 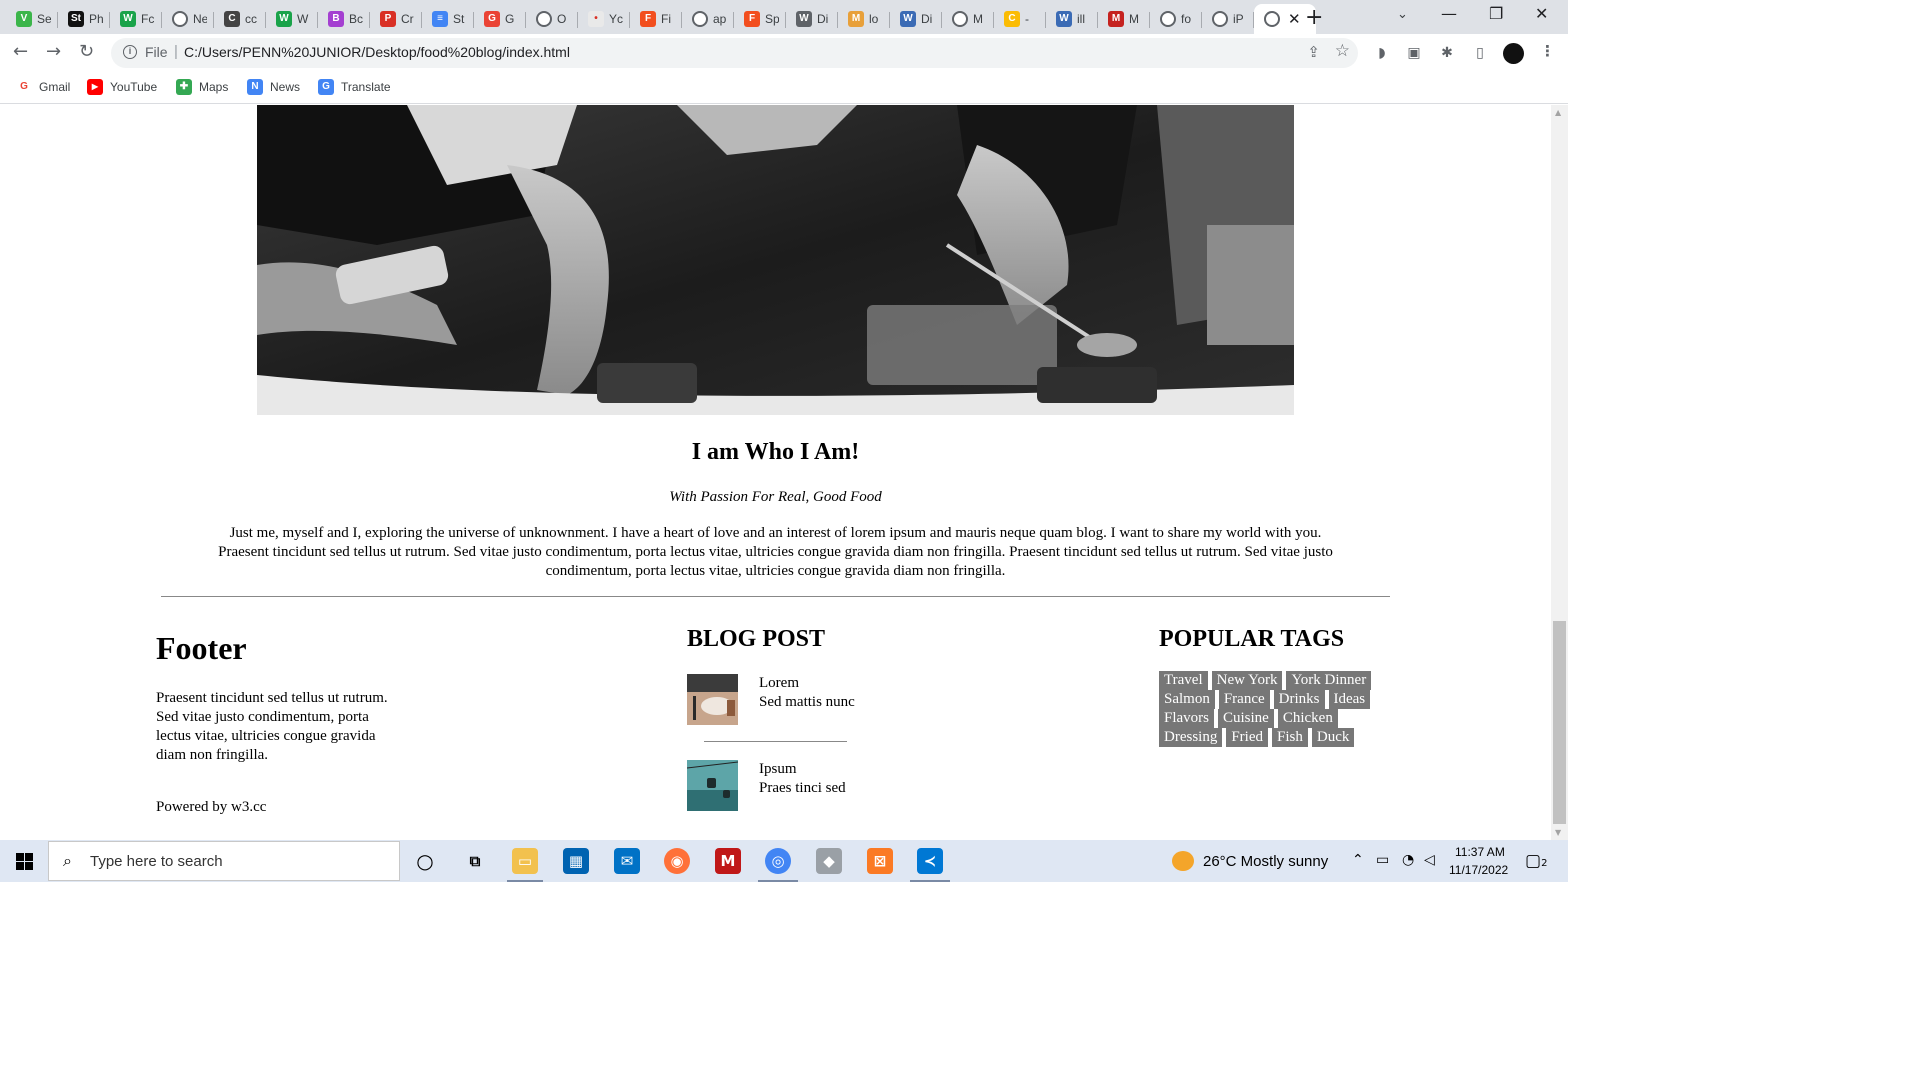 What do you see at coordinates (130, 52) in the screenshot?
I see `info-icon: i` at bounding box center [130, 52].